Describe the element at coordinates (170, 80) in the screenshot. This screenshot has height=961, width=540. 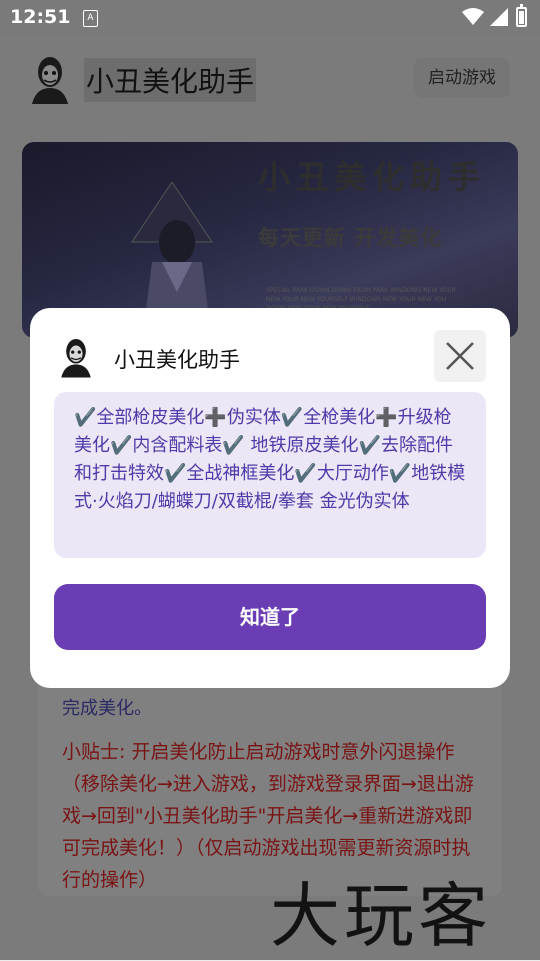
I see `app-title: 小丑美化助手` at that location.